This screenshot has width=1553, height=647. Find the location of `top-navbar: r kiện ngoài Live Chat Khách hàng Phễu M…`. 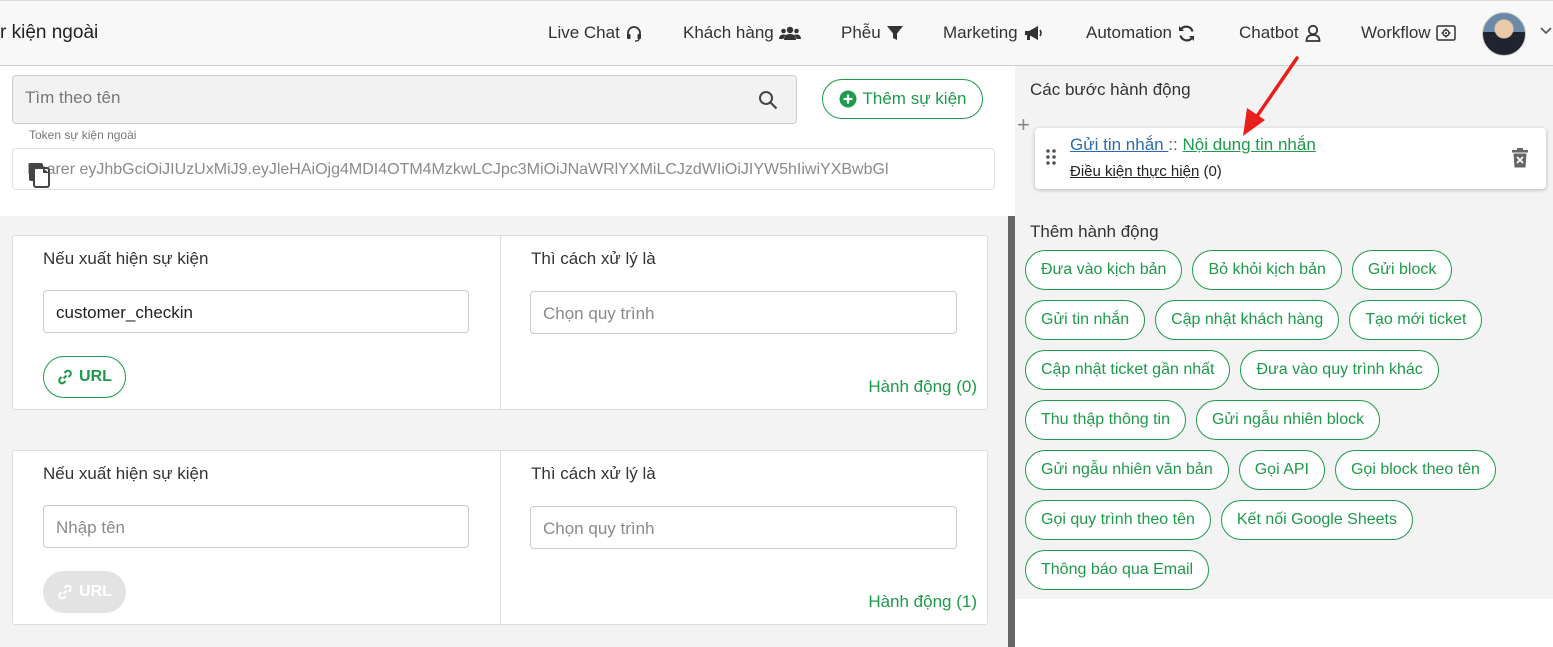

top-navbar: r kiện ngoài Live Chat Khách hàng Phễu M… is located at coordinates (776, 33).